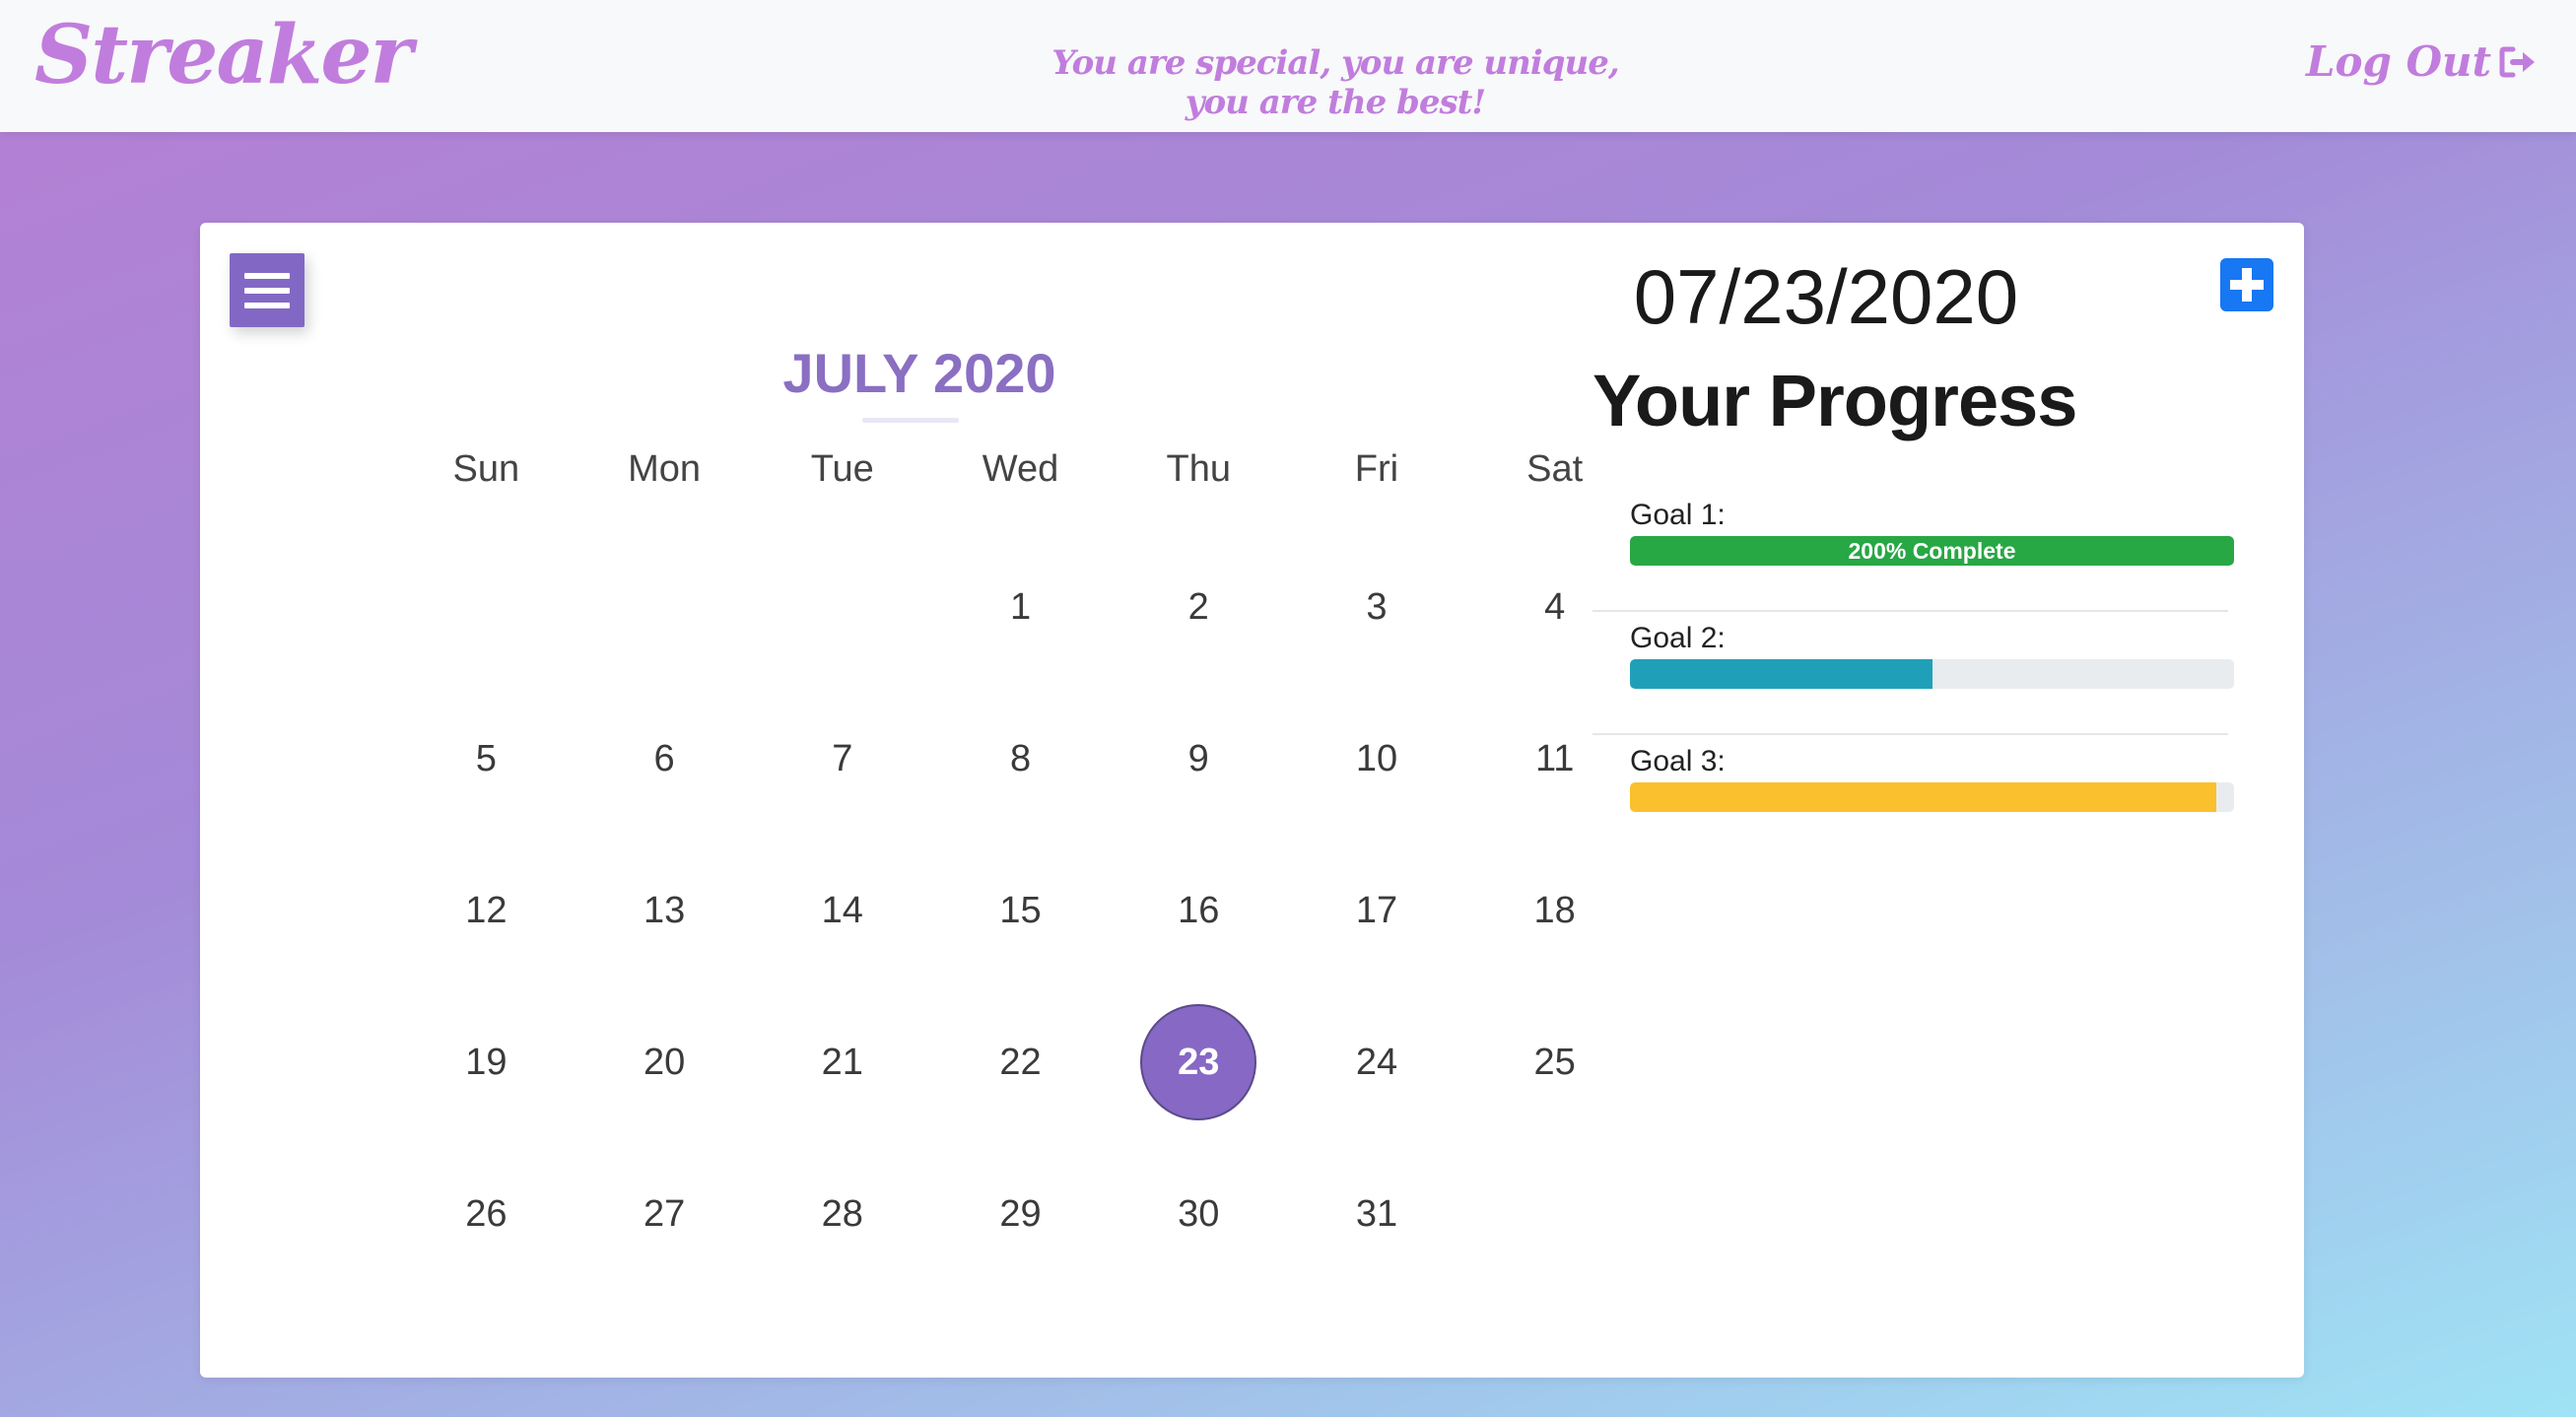  I want to click on weekday-label: Wed, so click(1021, 469).